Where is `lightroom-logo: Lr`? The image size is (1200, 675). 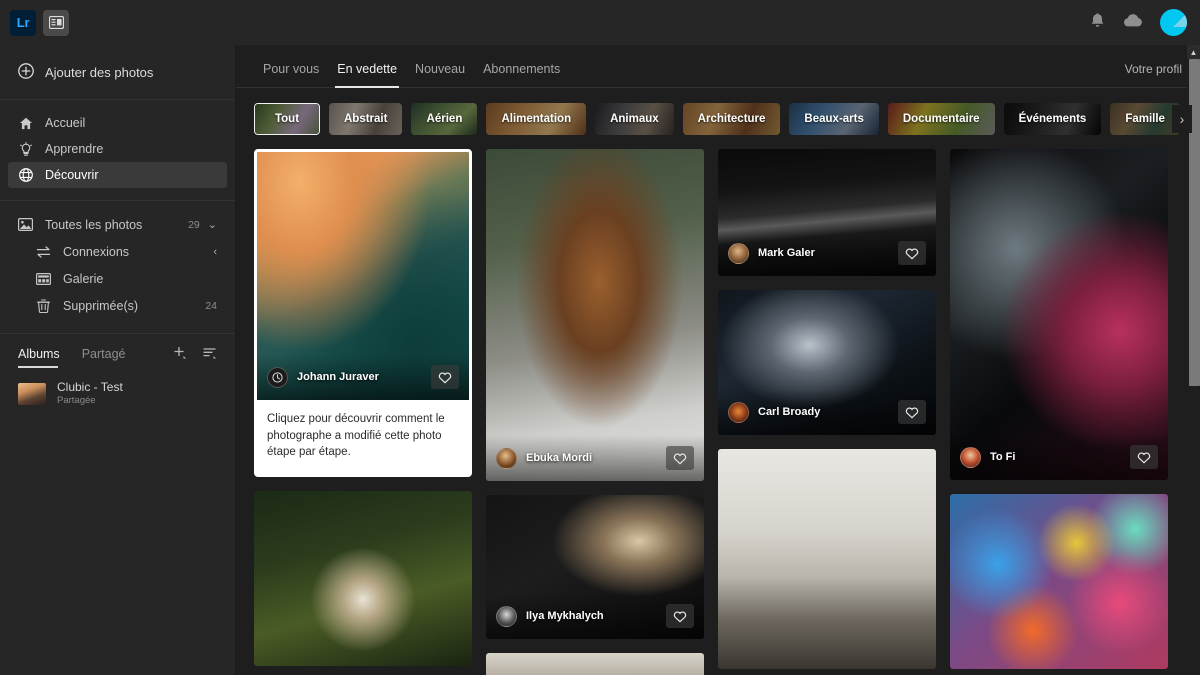
lightroom-logo: Lr is located at coordinates (23, 22).